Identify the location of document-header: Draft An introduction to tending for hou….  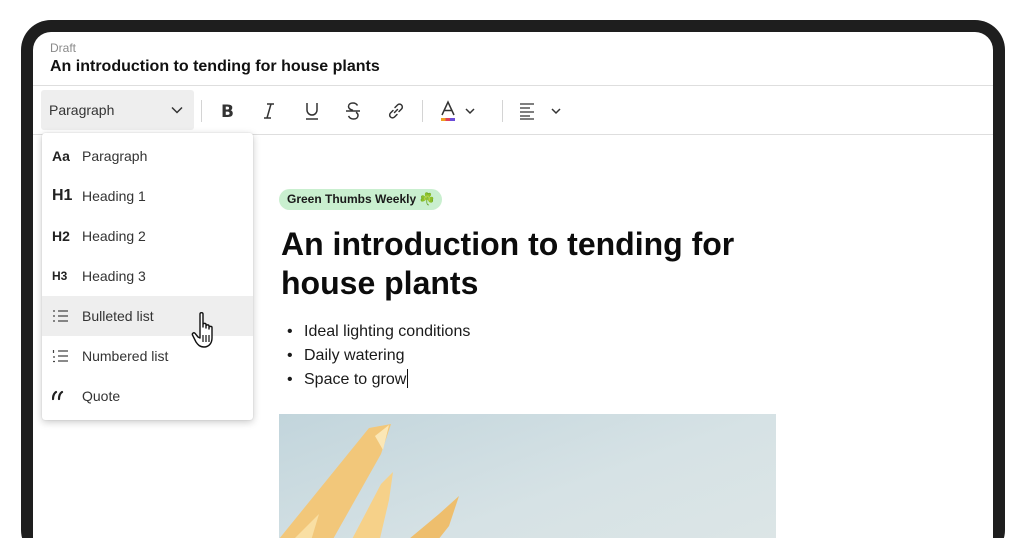
(513, 59).